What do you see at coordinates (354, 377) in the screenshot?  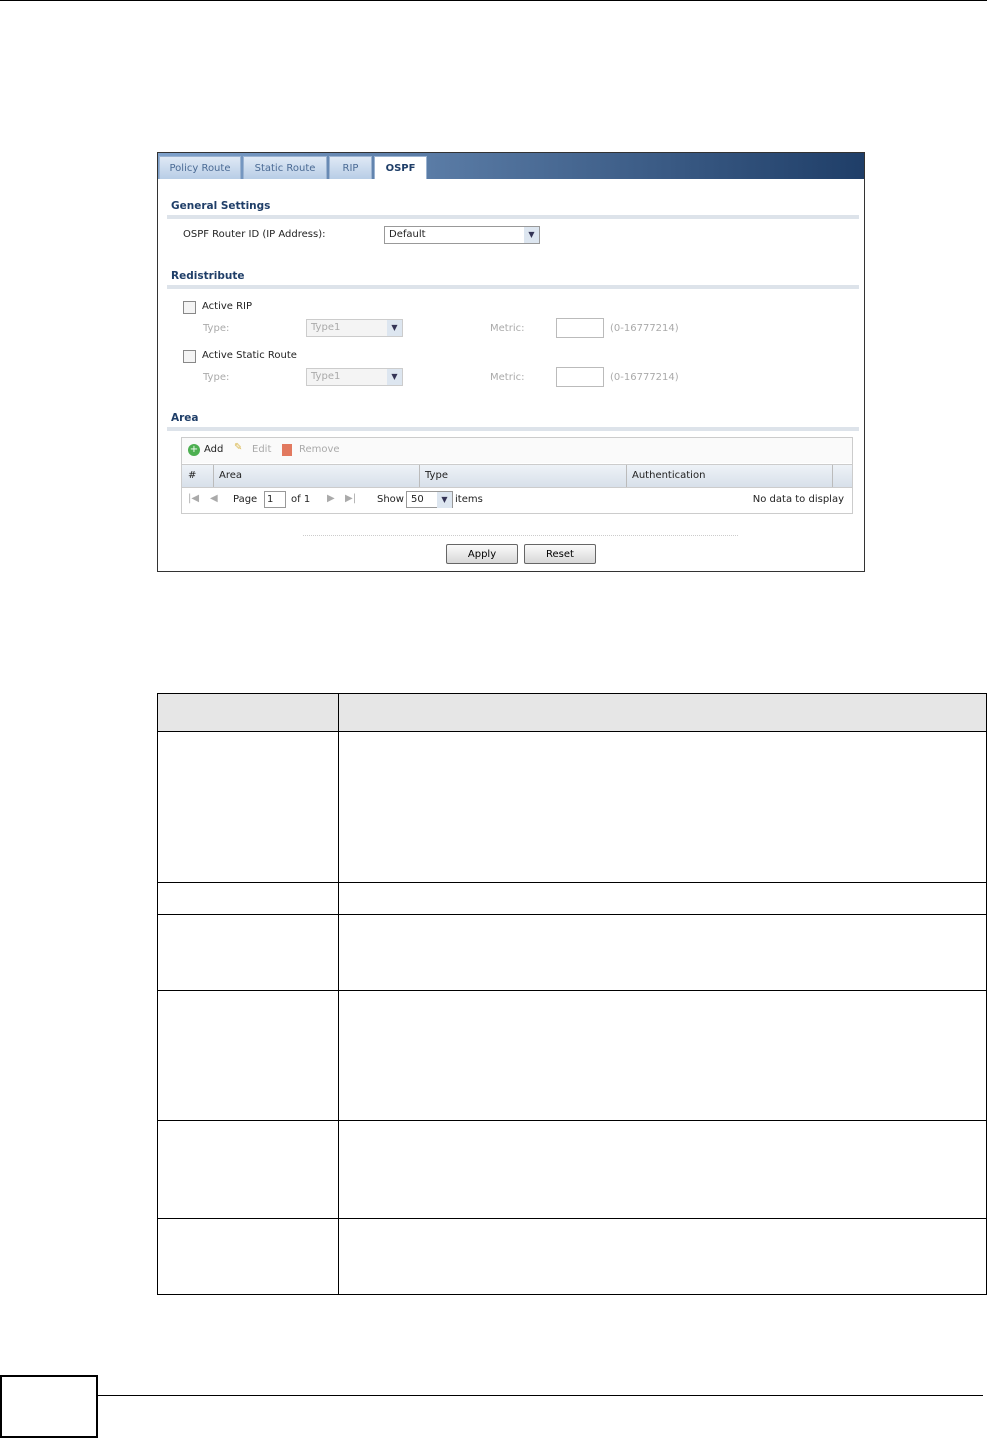 I see `static-type-select: Type1 ▼` at bounding box center [354, 377].